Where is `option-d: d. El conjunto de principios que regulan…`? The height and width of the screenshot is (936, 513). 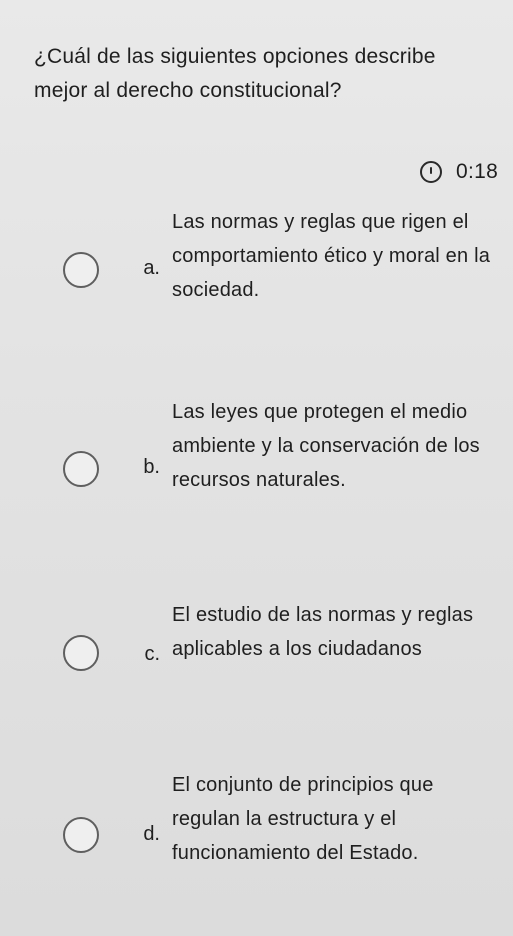 option-d: d. El conjunto de principios que regulan… is located at coordinates (256, 833).